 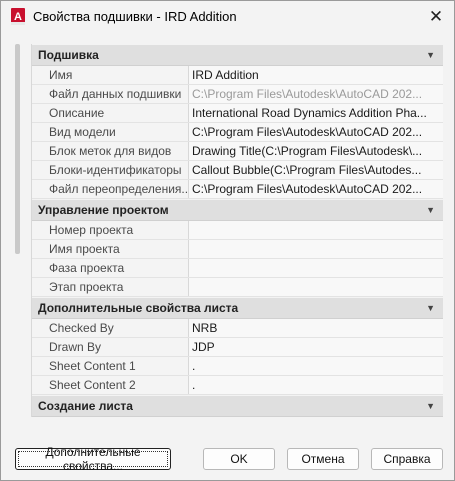 I want to click on section-title: Управление проектом, so click(x=103, y=210).